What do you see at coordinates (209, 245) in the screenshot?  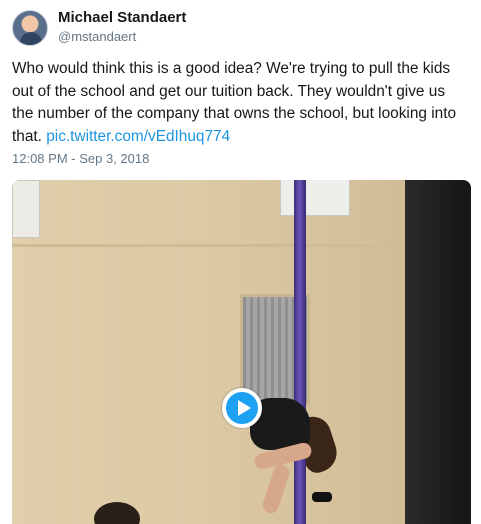 I see `scene-ledge` at bounding box center [209, 245].